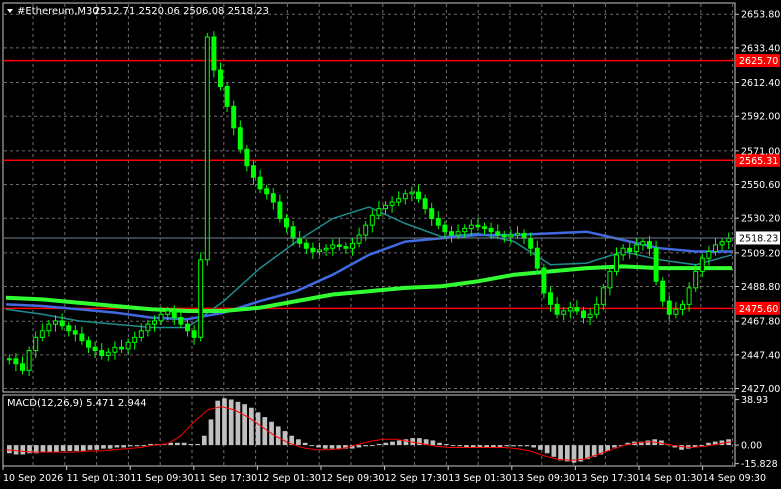 This screenshot has height=489, width=781. I want to click on current-price-label: 2518.23, so click(758, 238).